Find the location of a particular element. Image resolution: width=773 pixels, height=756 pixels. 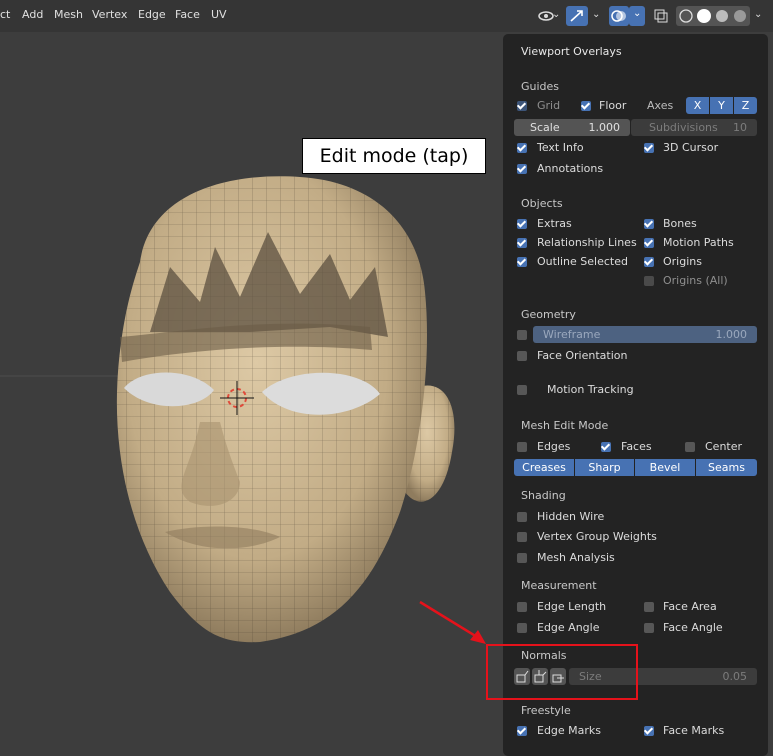

annotations-label: Annotations is located at coordinates (570, 168).